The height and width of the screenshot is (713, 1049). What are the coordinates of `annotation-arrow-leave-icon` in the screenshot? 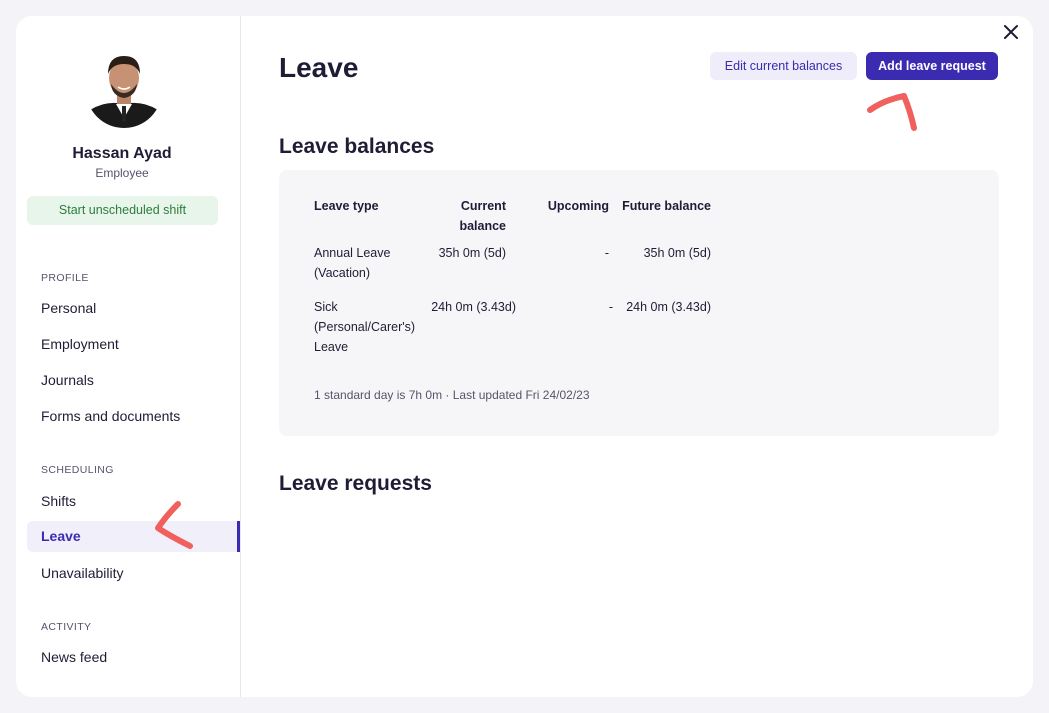 It's located at (174, 525).